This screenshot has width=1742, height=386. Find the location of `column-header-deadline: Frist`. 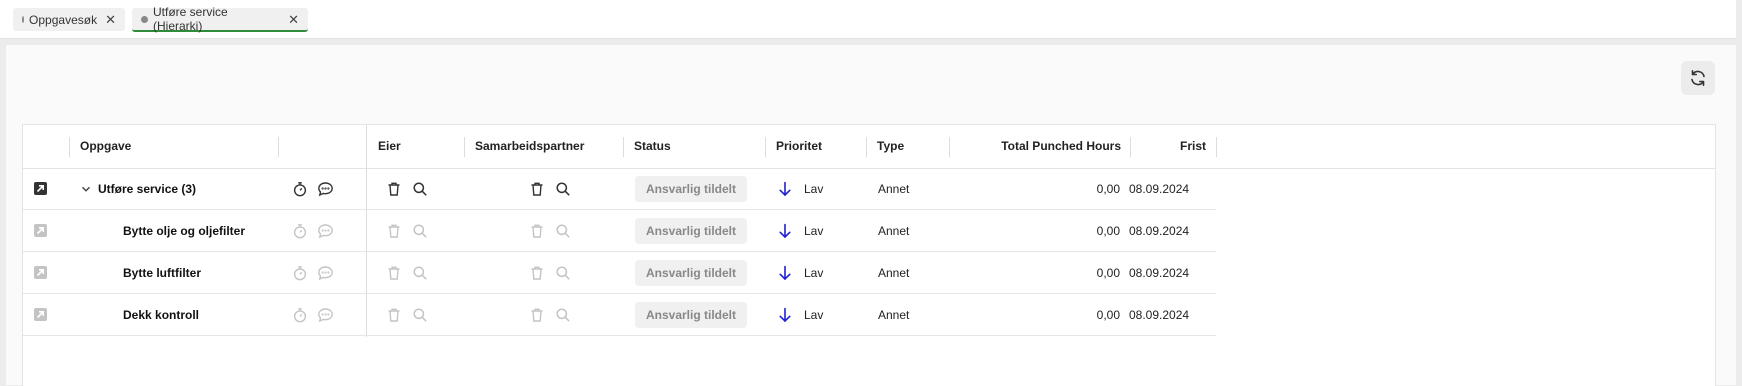

column-header-deadline: Frist is located at coordinates (1173, 146).